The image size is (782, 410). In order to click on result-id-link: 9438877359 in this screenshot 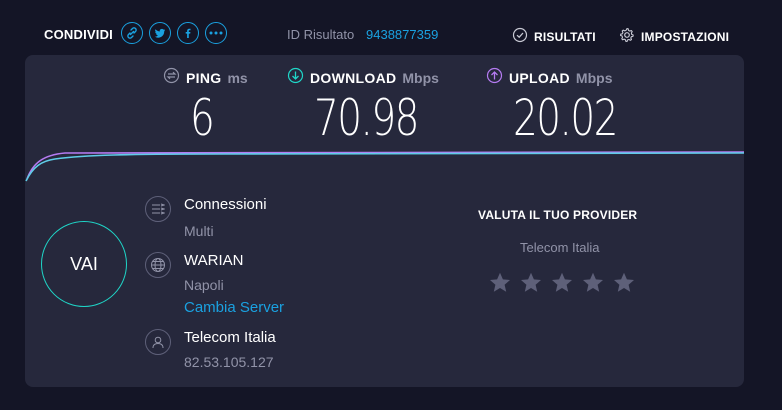, I will do `click(402, 34)`.